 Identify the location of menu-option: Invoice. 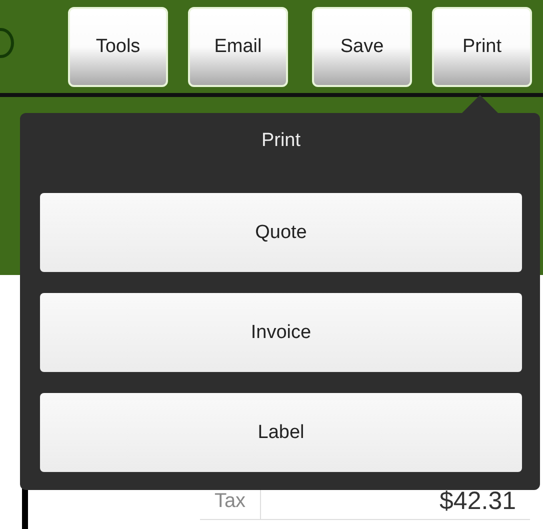
(281, 332).